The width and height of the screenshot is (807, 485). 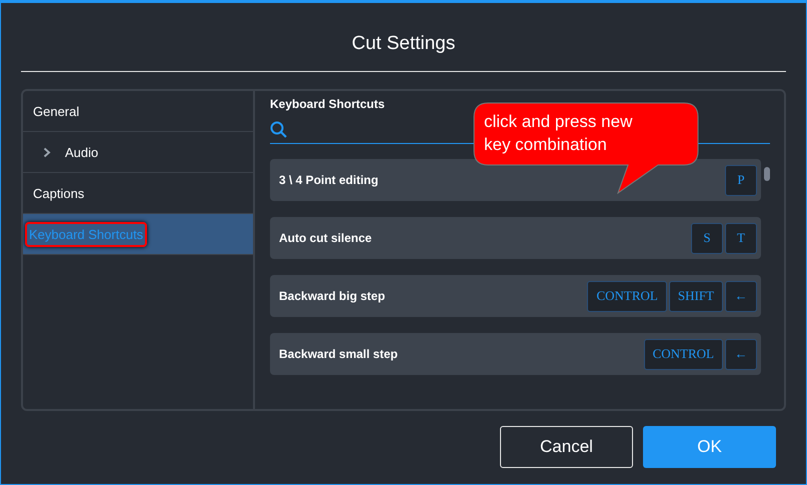 What do you see at coordinates (767, 174) in the screenshot?
I see `scrollbar-thumb` at bounding box center [767, 174].